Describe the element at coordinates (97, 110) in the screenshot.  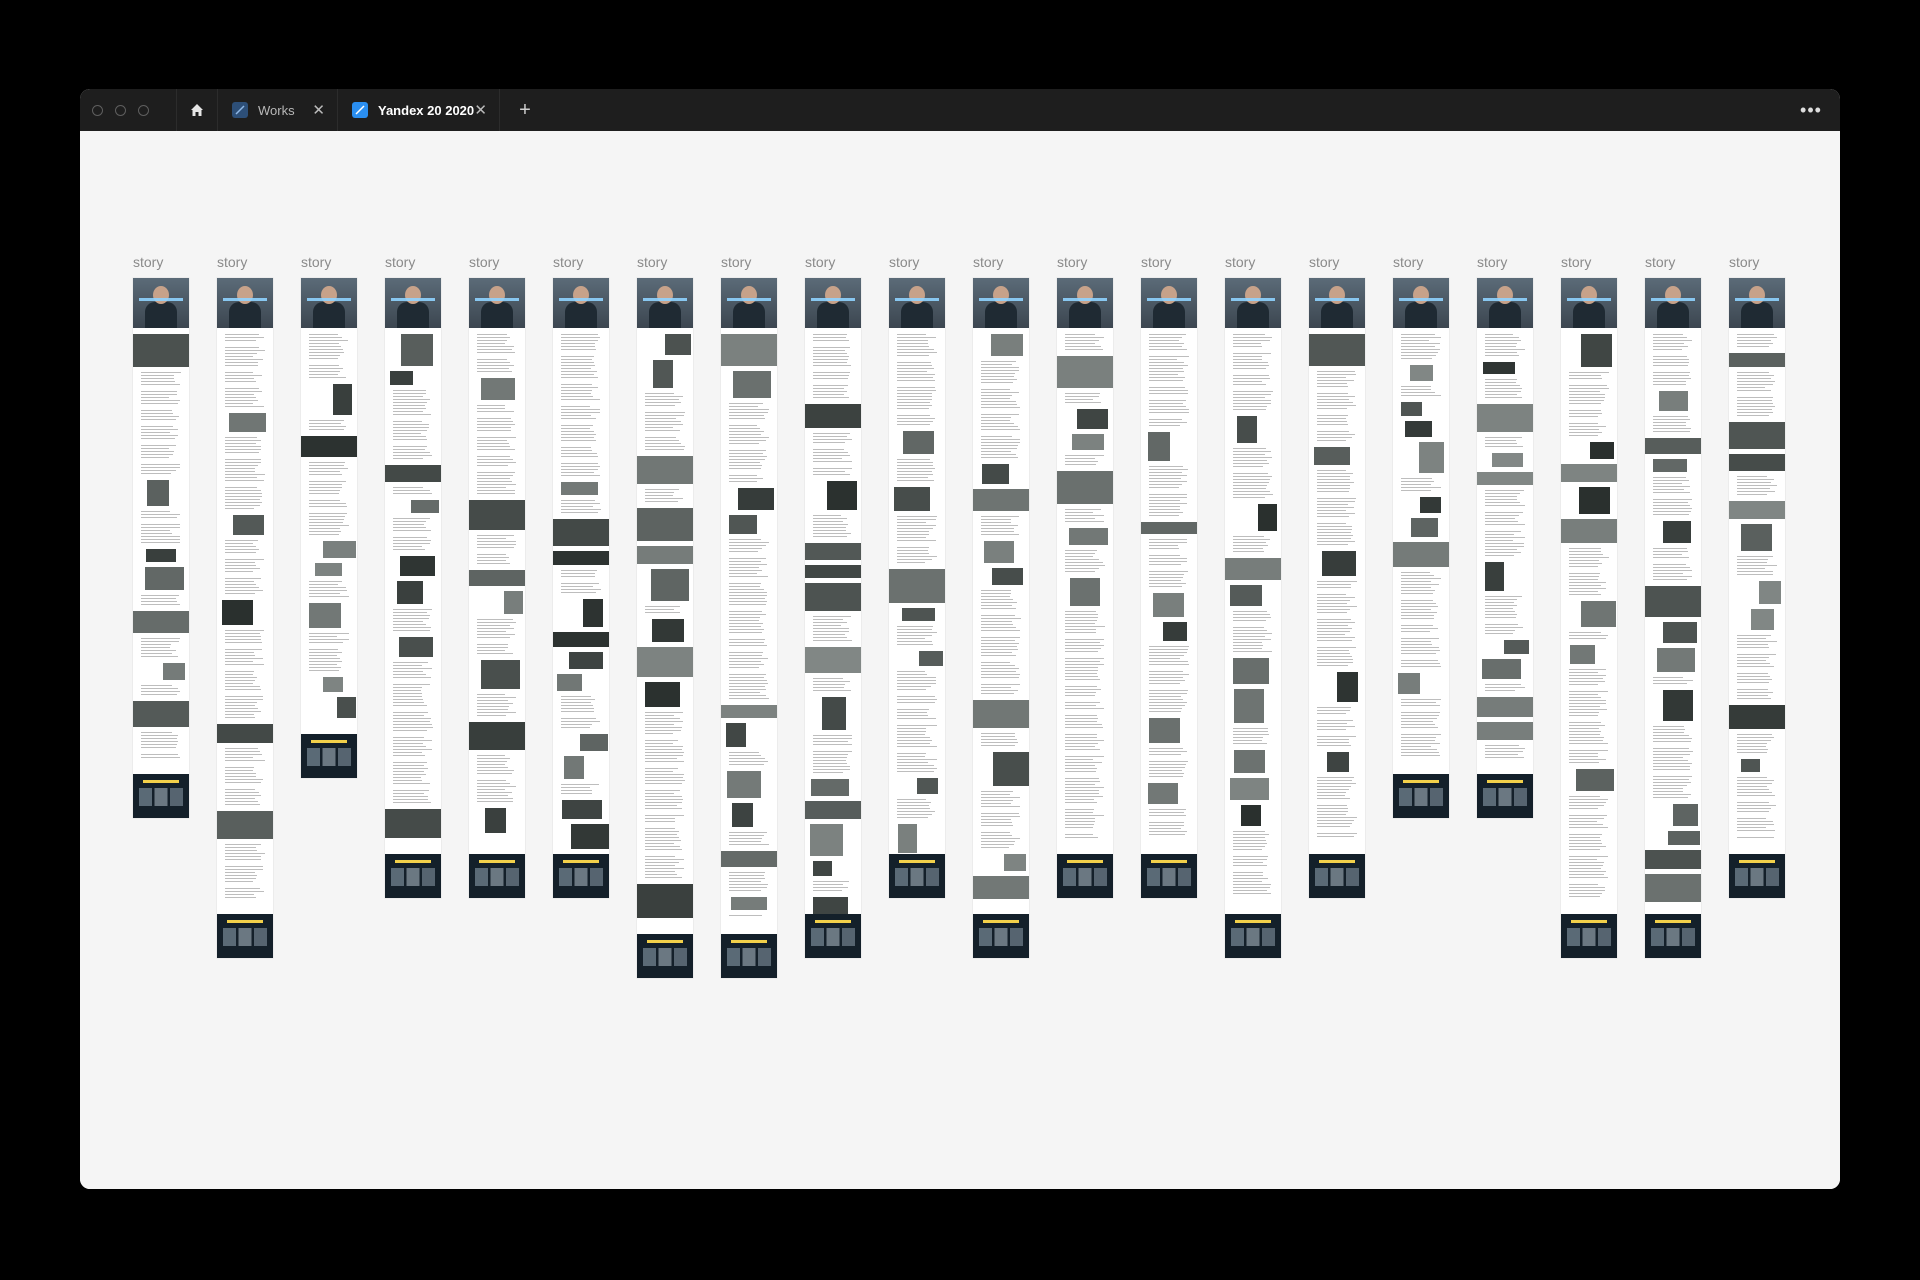
I see `window-close-control` at that location.